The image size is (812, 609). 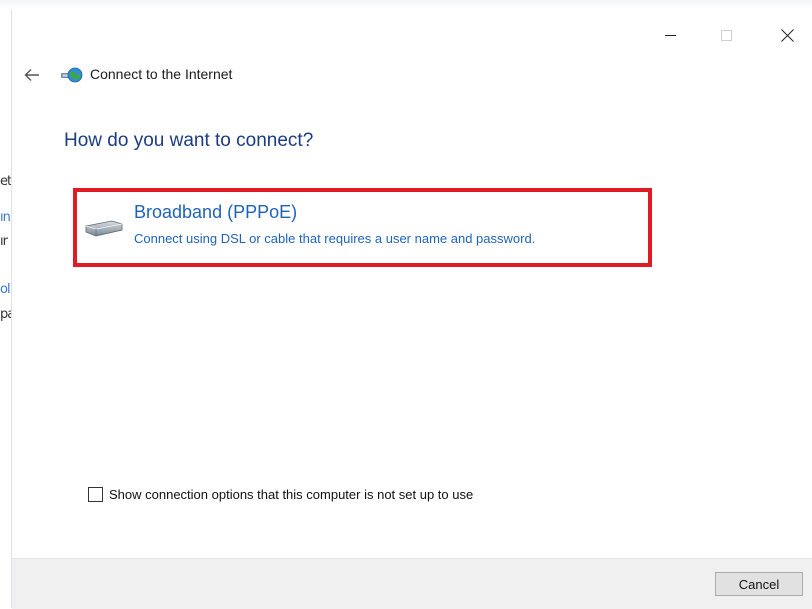 What do you see at coordinates (104, 228) in the screenshot?
I see `broadband-modem-icon` at bounding box center [104, 228].